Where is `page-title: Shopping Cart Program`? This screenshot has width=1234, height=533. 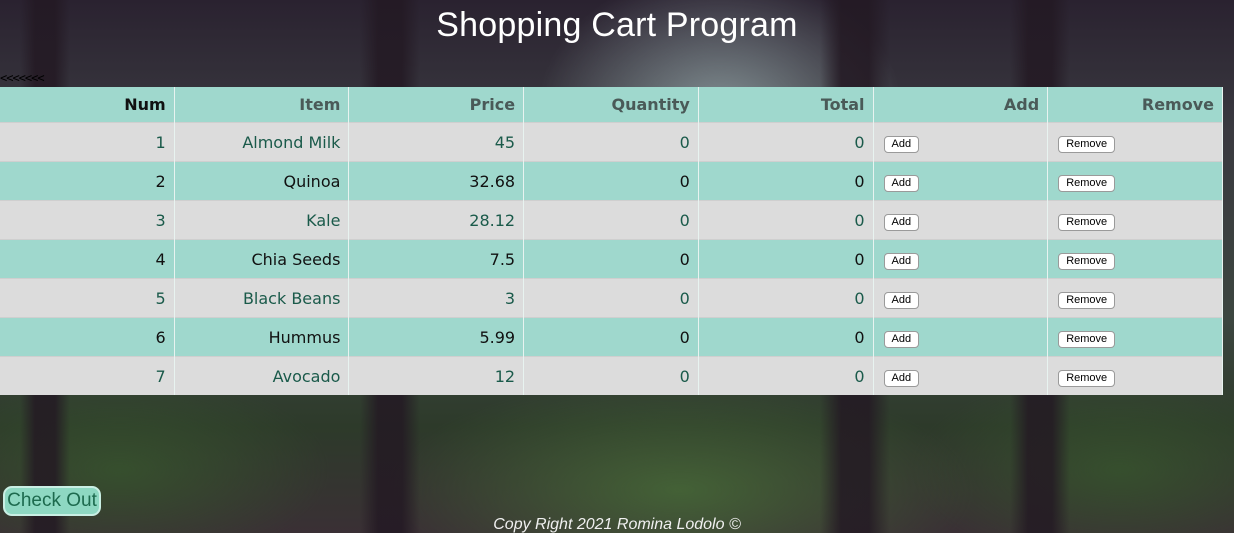
page-title: Shopping Cart Program is located at coordinates (617, 25).